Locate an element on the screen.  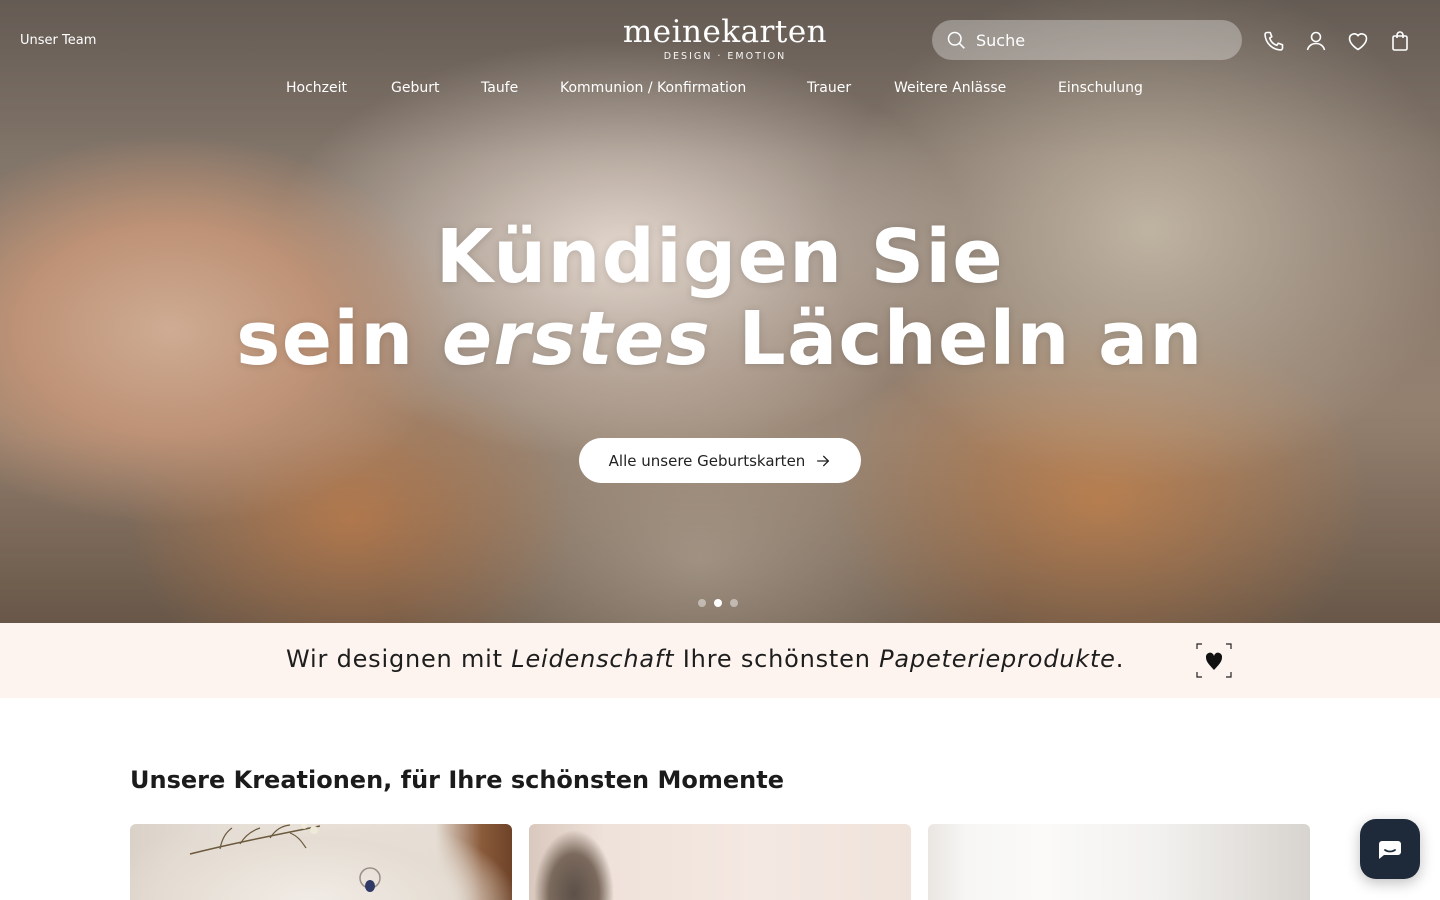
tagline-emphasis-2: Papeterieprodukte is located at coordinates (997, 659).